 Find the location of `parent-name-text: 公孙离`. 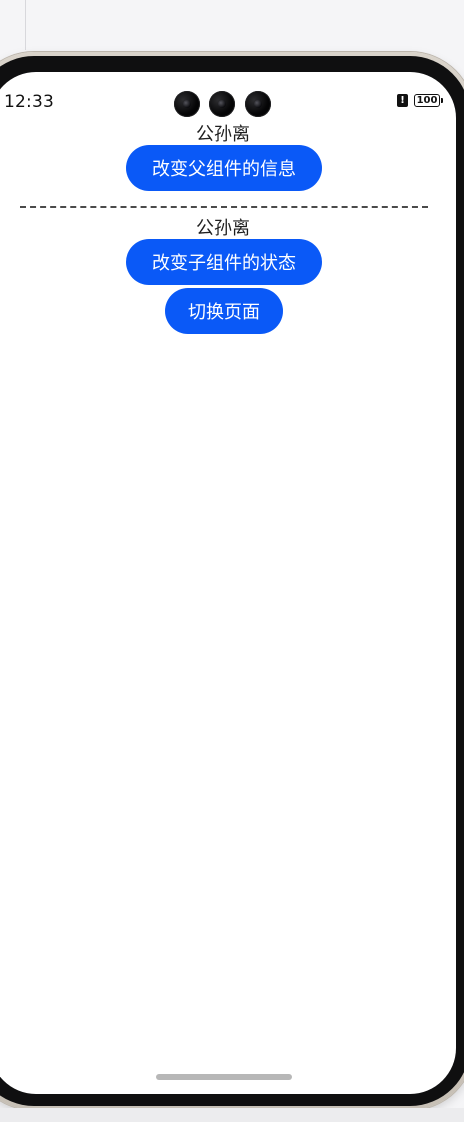

parent-name-text: 公孙离 is located at coordinates (223, 134).